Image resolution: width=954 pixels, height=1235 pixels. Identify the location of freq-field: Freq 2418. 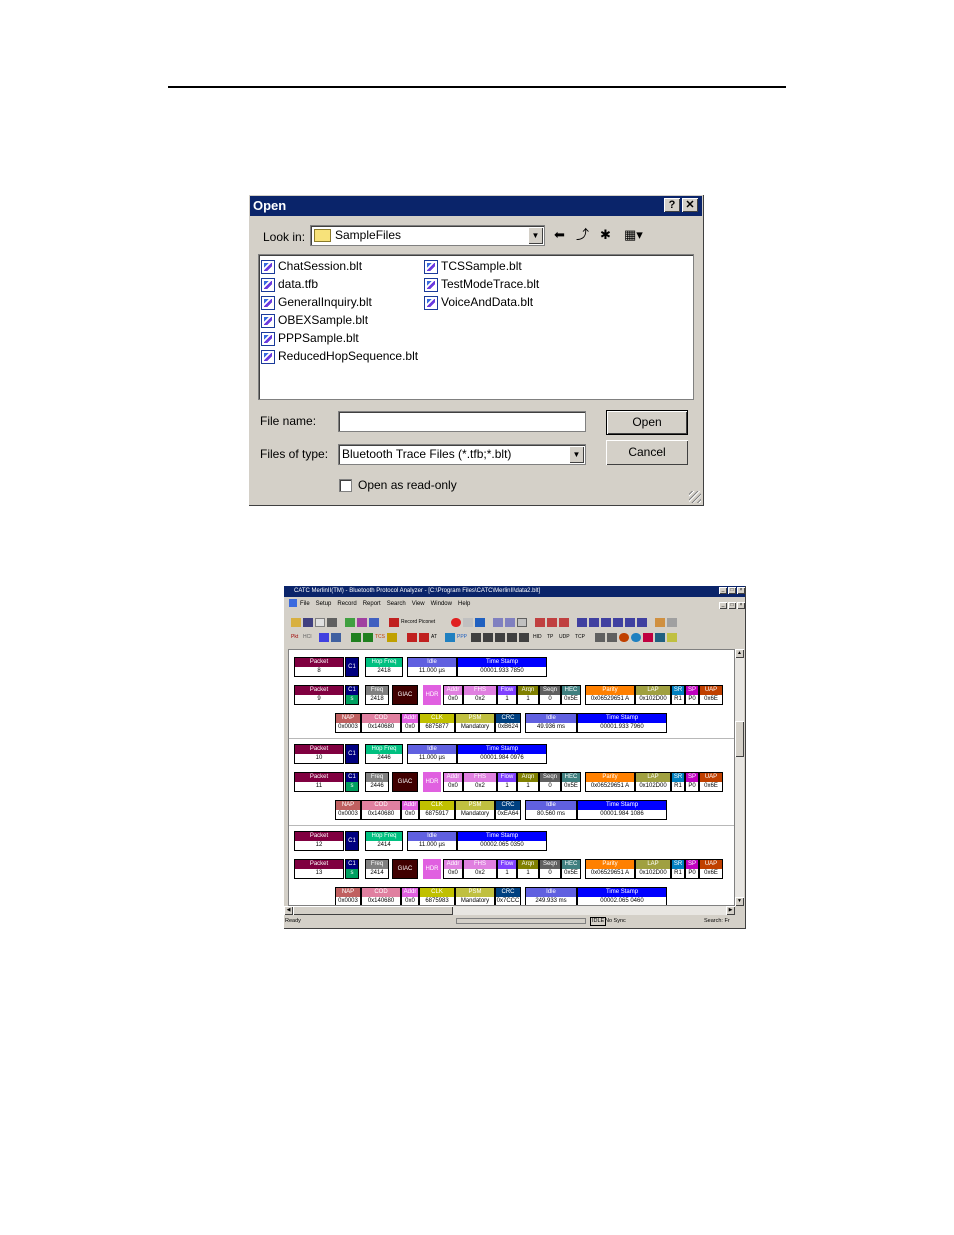
(377, 695).